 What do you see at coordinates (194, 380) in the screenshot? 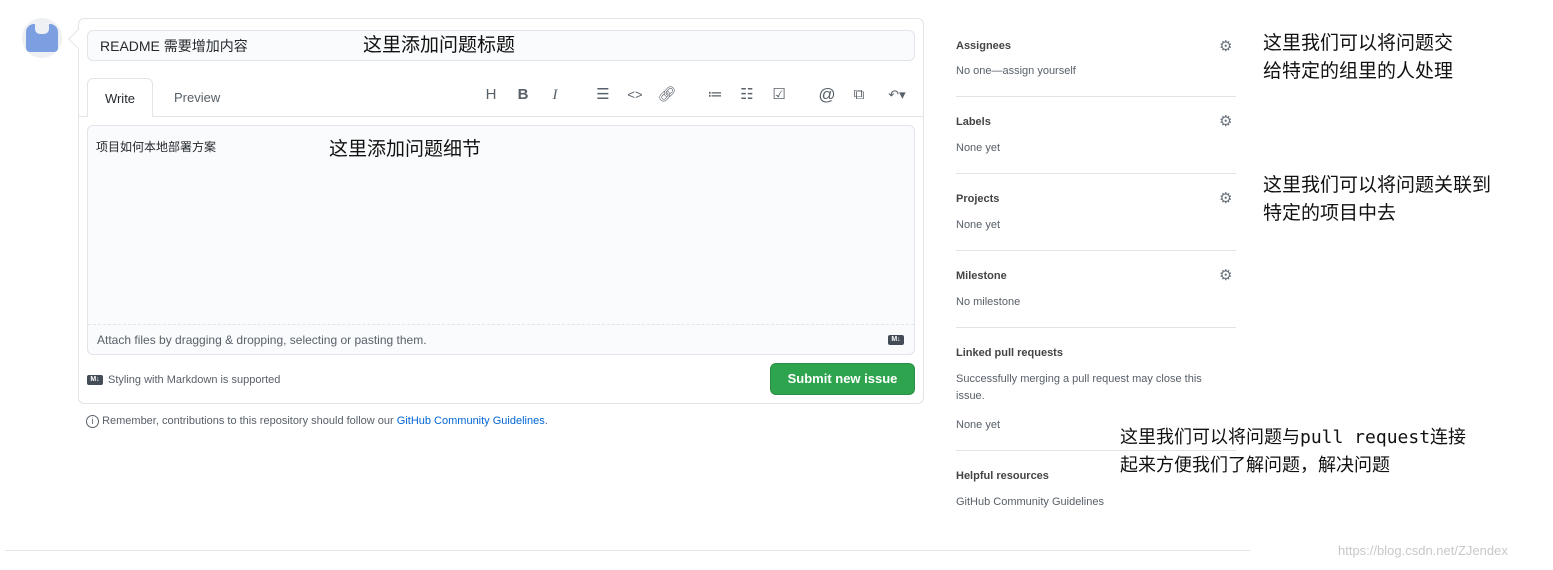
I see `markdown-note: Styling with Markdown is supported` at bounding box center [194, 380].